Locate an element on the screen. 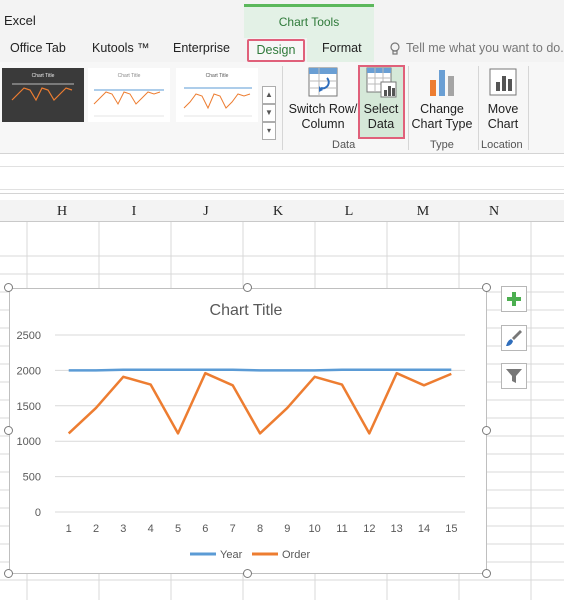 Image resolution: width=564 pixels, height=600 pixels. tab-format: Format is located at coordinates (342, 48).